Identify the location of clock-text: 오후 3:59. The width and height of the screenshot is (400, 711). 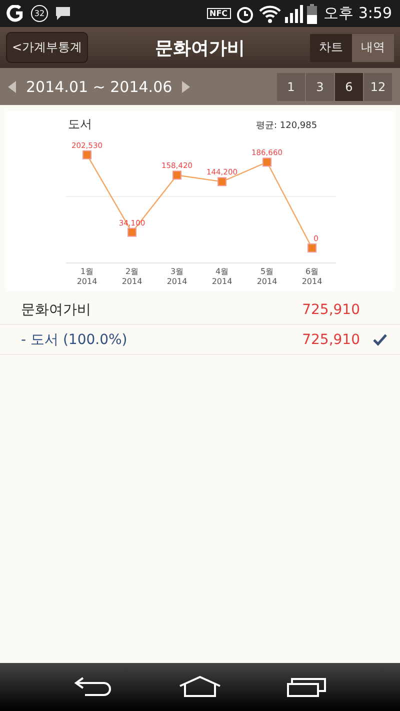
(358, 13).